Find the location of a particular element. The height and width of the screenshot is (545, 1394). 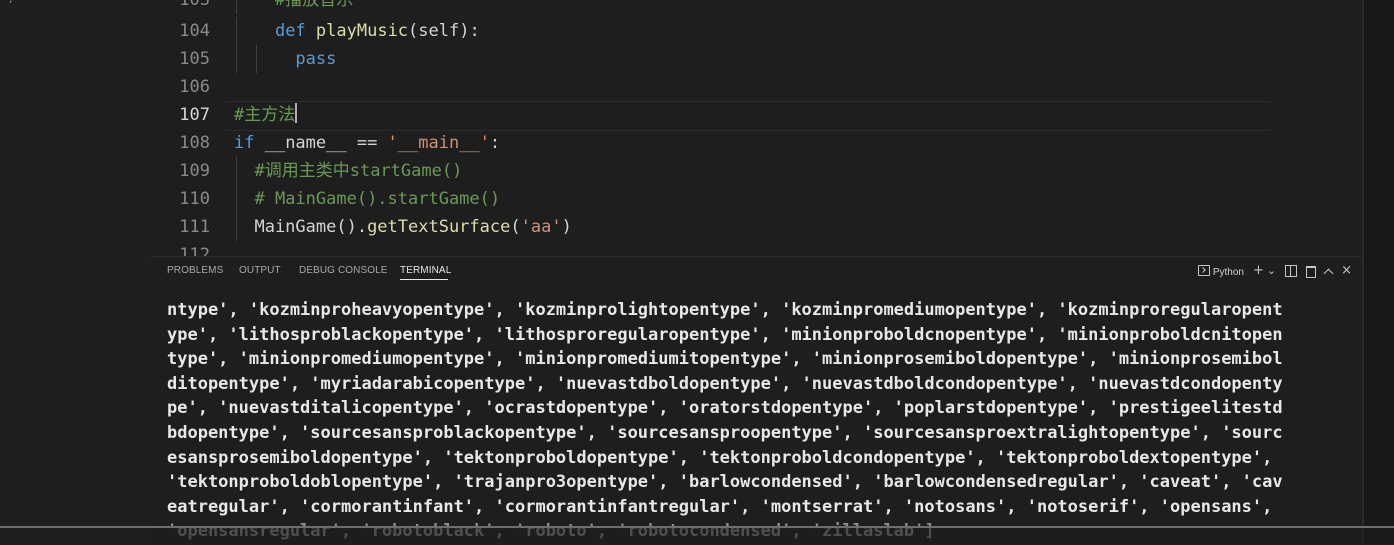

tab-problems: PROBLEMS is located at coordinates (195, 270).